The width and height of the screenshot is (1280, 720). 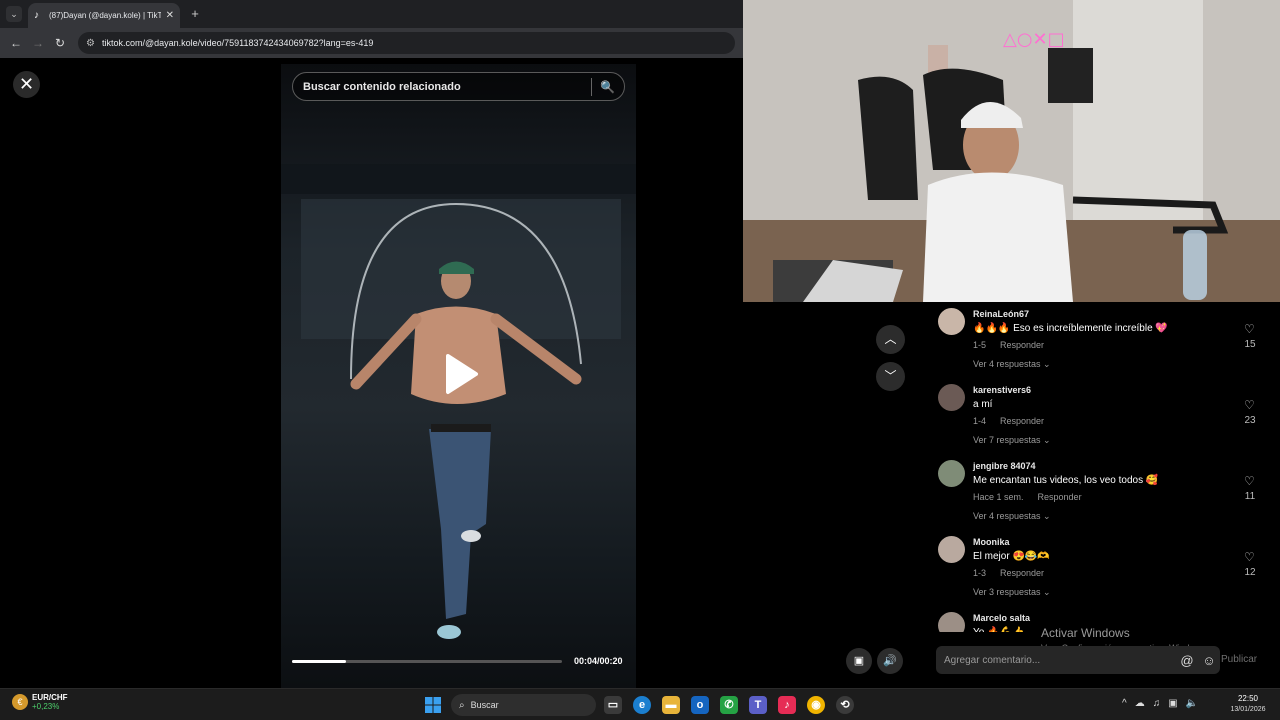 I want to click on comment-username: Moonika, so click(x=991, y=542).